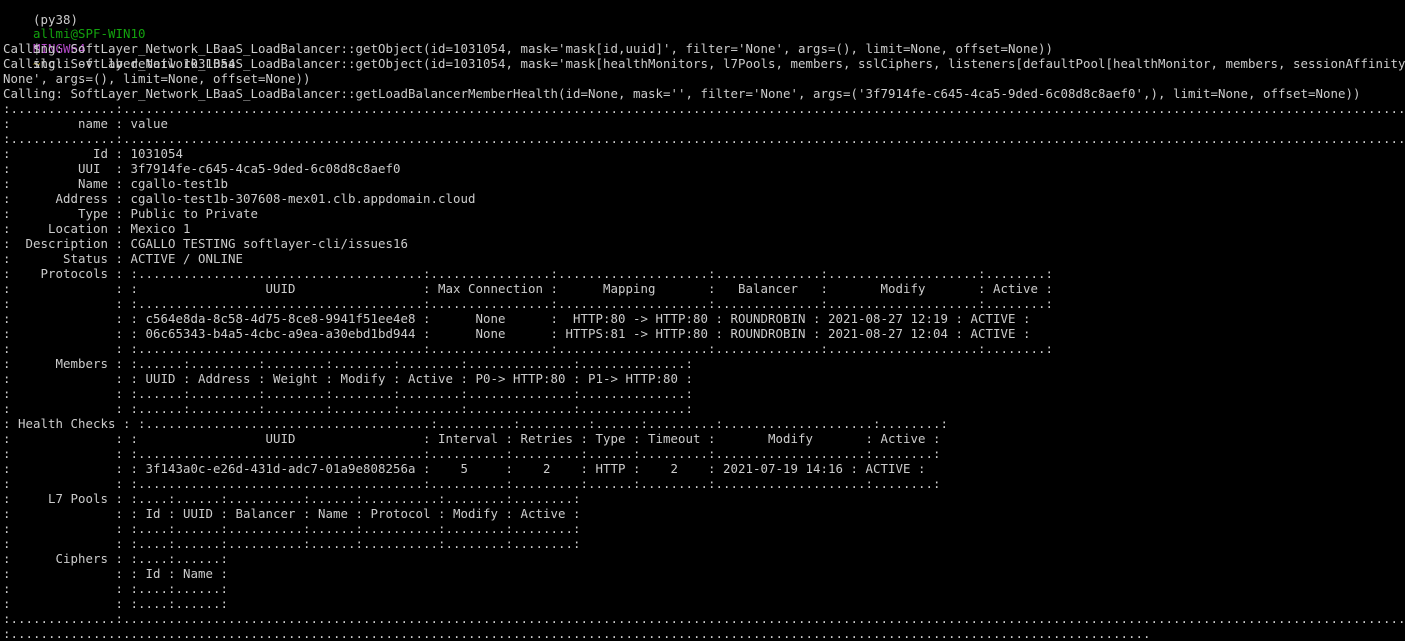  What do you see at coordinates (704, 183) in the screenshot?
I see `output-line: : Name : cgallo-test1b :` at bounding box center [704, 183].